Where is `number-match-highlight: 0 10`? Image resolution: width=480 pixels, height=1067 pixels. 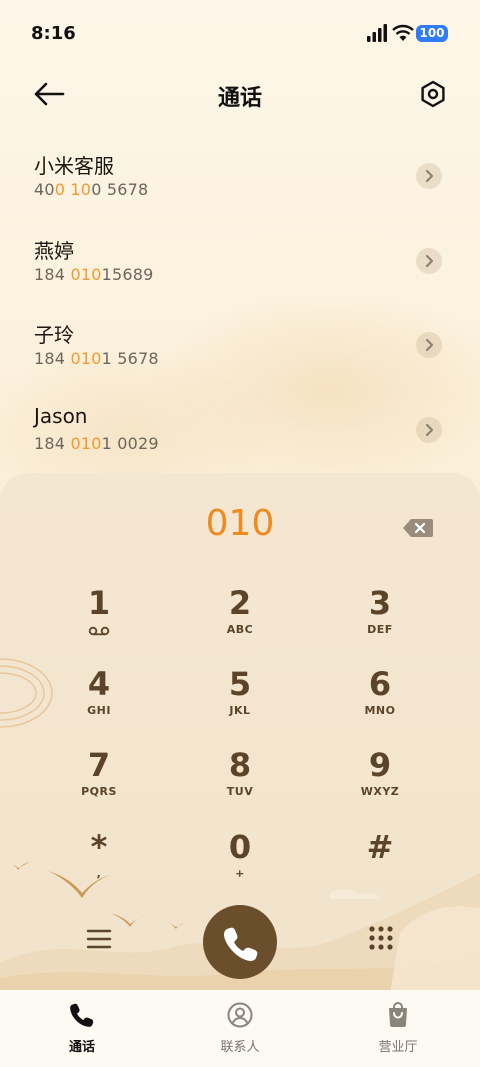
number-match-highlight: 0 10 is located at coordinates (73, 189).